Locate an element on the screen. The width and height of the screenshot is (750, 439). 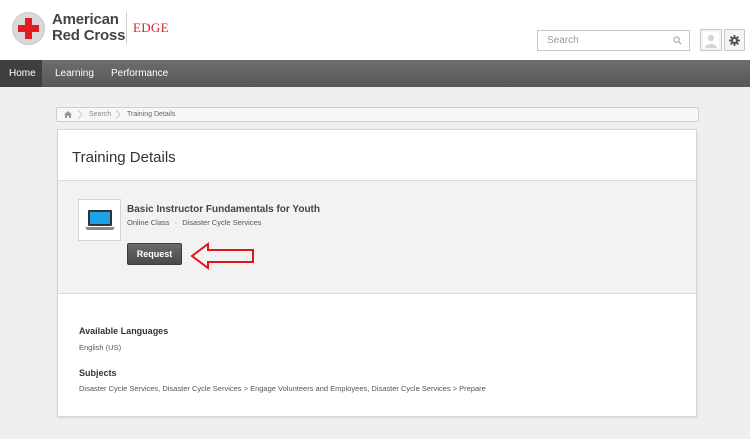
course-type: Online Class is located at coordinates (148, 222).